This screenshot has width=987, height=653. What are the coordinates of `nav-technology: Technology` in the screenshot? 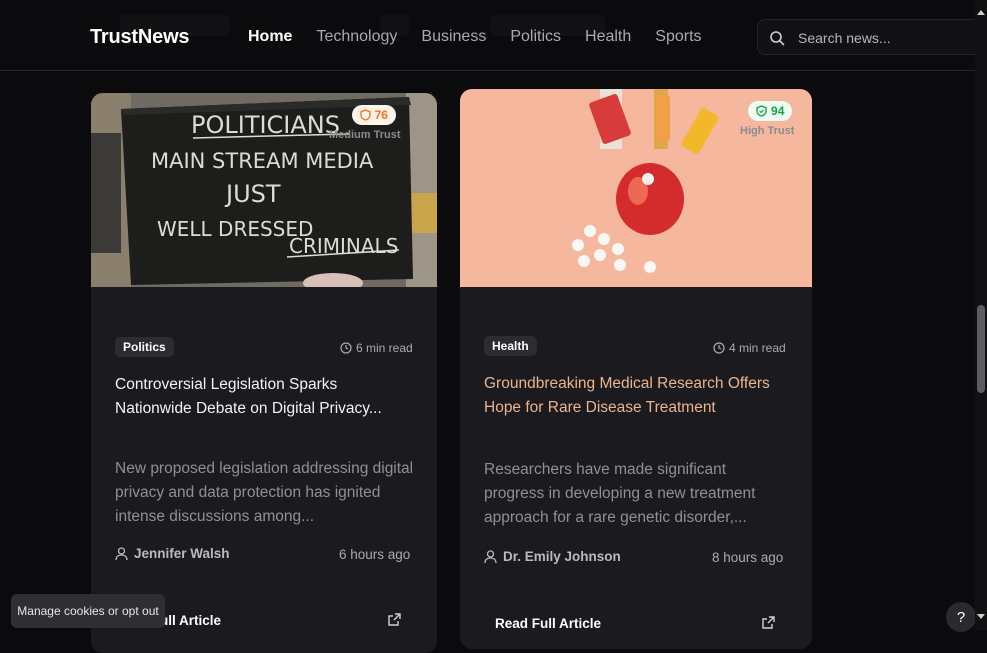 It's located at (356, 37).